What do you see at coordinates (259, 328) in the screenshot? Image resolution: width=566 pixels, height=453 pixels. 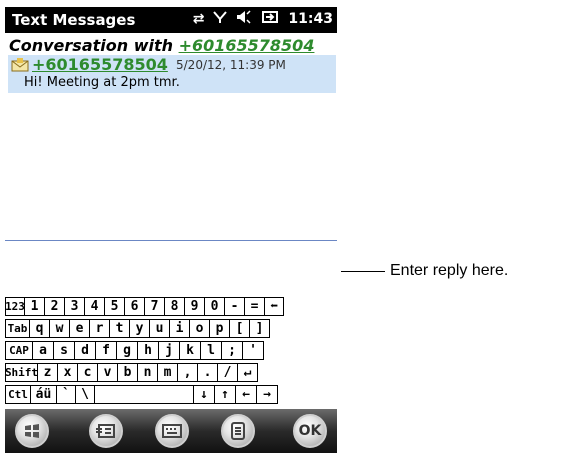 I see `key-right-bracket: ]` at bounding box center [259, 328].